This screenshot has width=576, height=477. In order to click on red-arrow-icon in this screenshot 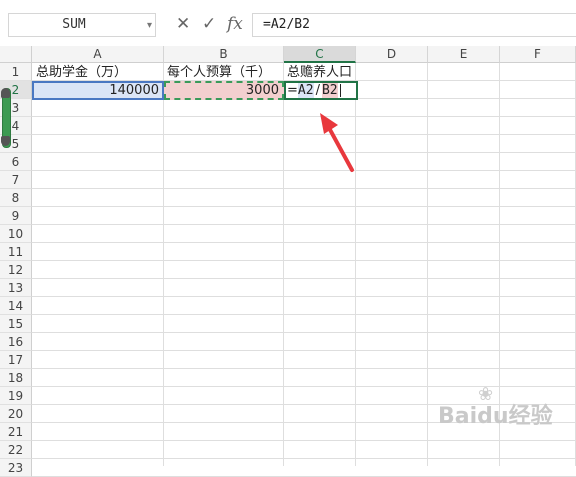, I will do `click(337, 142)`.